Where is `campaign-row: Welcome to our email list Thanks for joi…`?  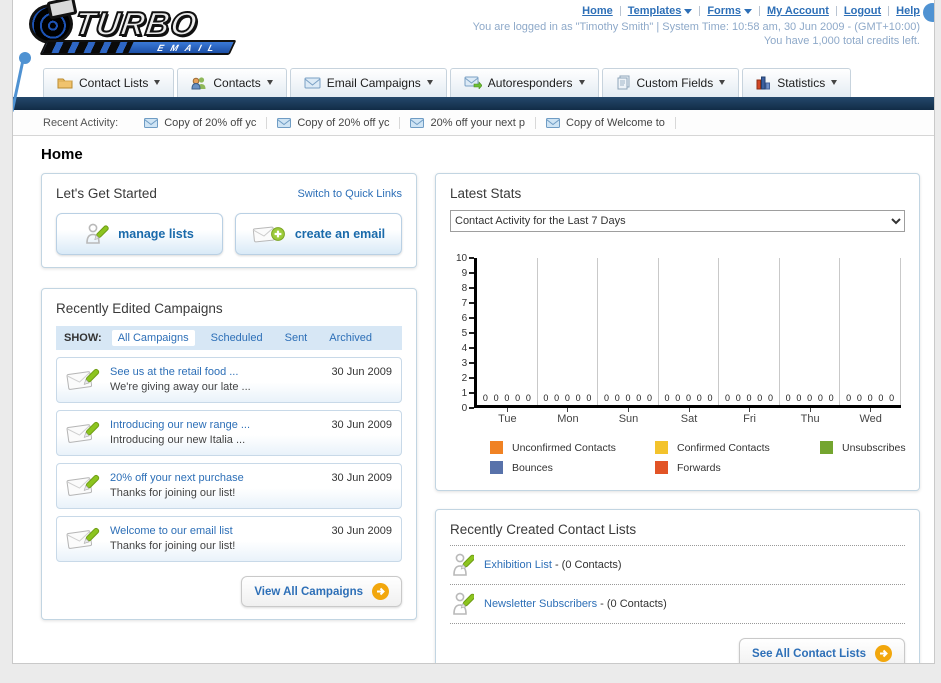 campaign-row: Welcome to our email list Thanks for joi… is located at coordinates (229, 539).